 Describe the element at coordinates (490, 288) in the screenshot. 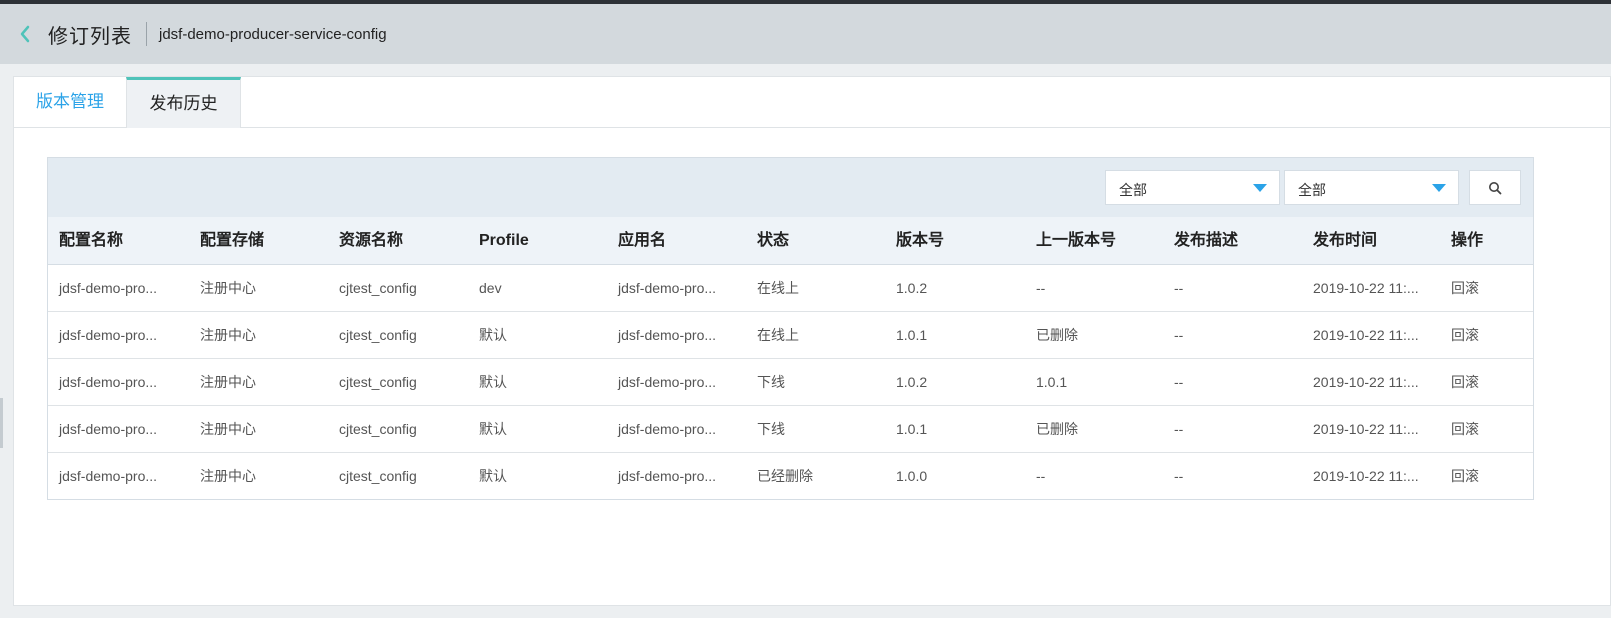

I see `cell-profile: dev` at that location.